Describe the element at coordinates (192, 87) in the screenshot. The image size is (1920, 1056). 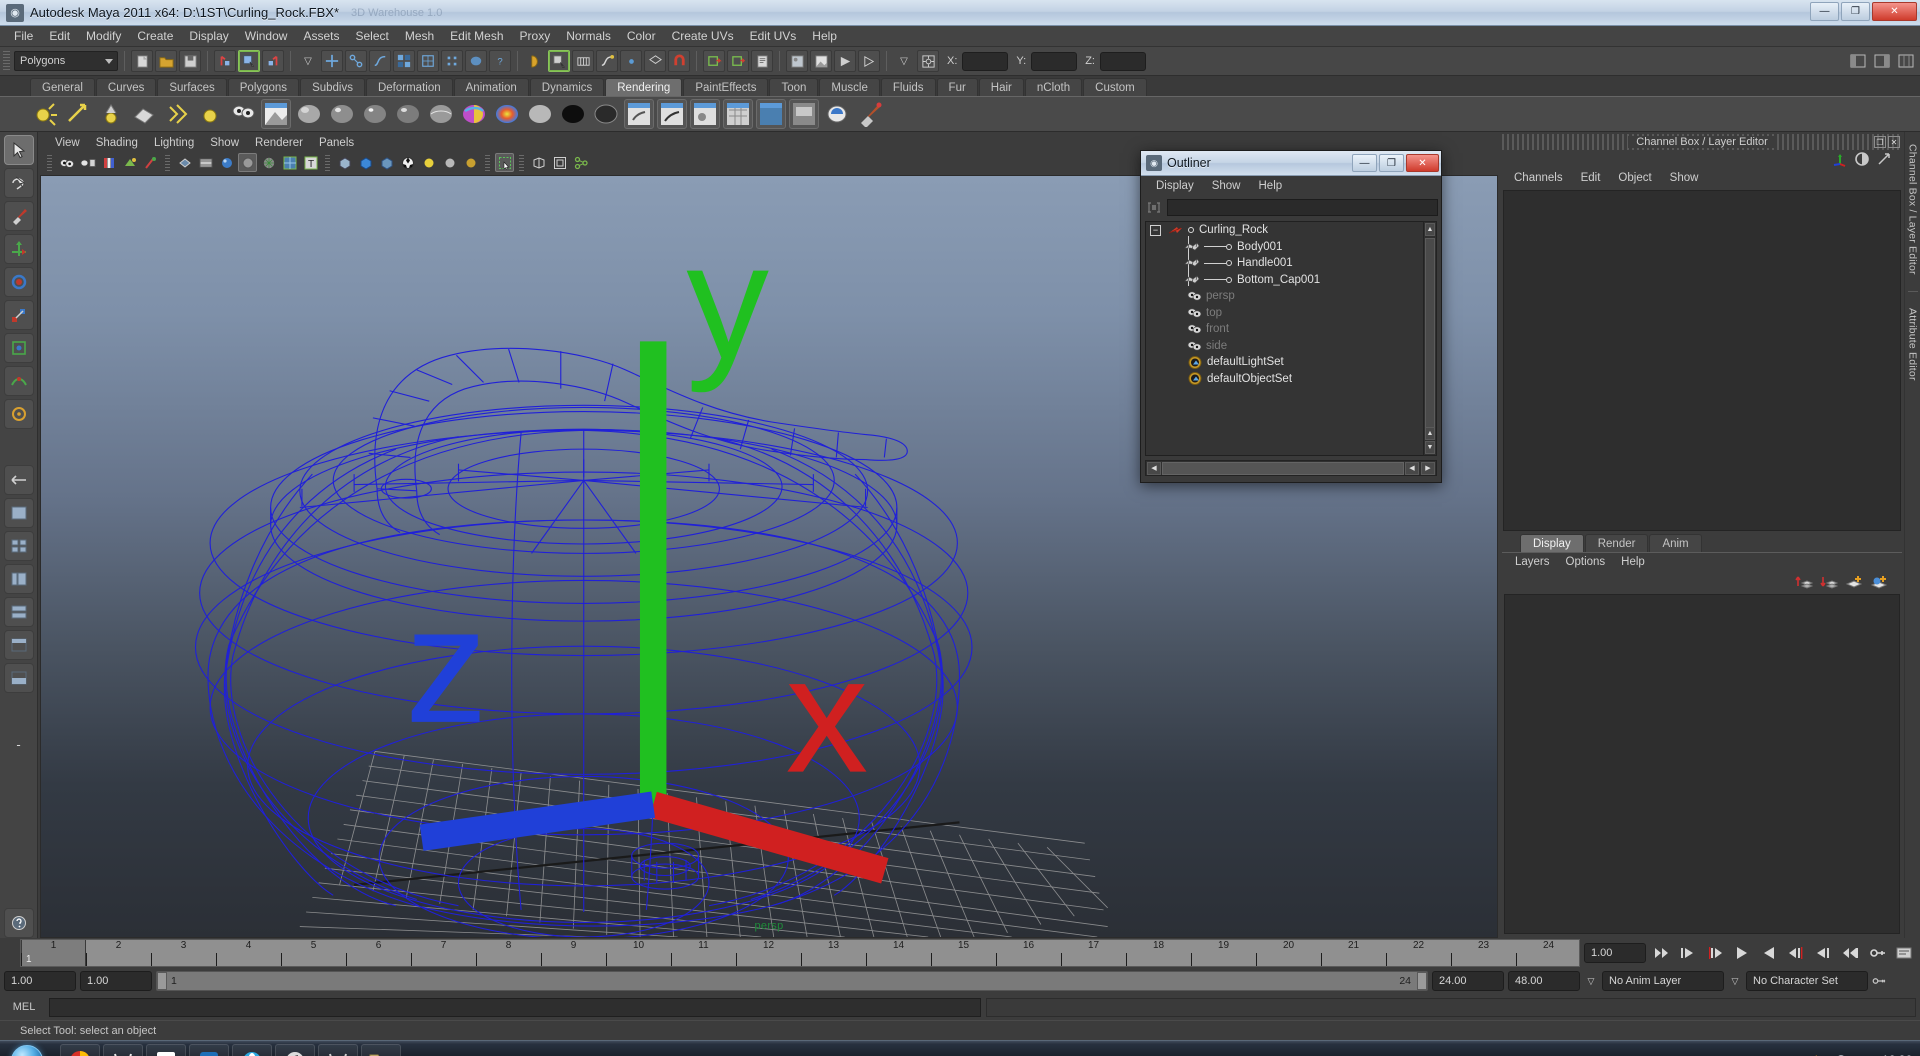
I see `shelf-tab-surfaces: Surfaces` at that location.